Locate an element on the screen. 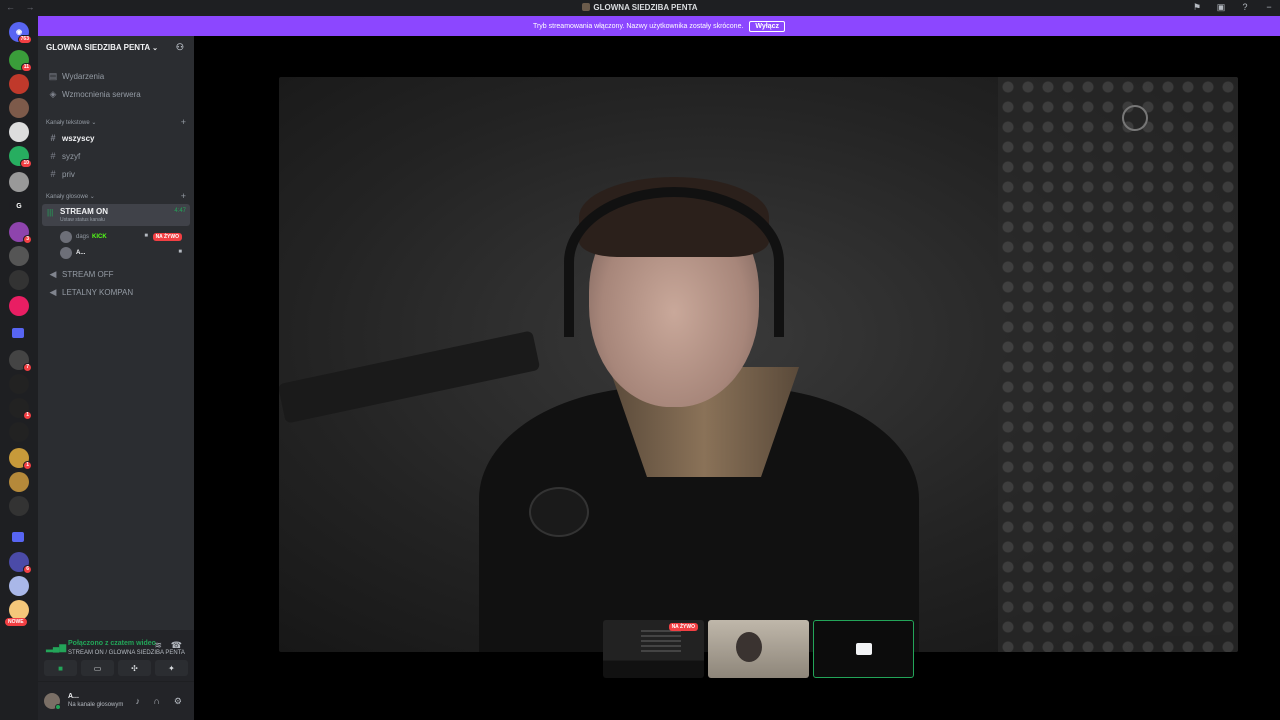 This screenshot has height=720, width=1280. server-icon-1: 11 is located at coordinates (20, 61).